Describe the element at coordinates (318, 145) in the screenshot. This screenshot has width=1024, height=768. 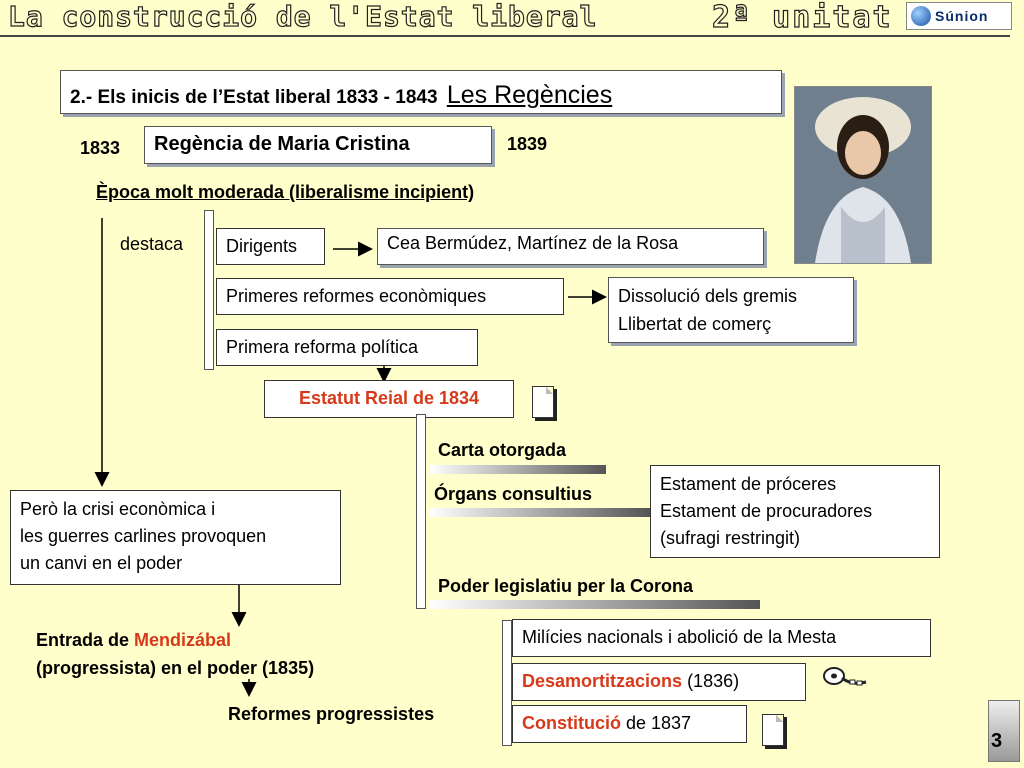
I see `regency-box: Regència de Maria Cristina` at that location.